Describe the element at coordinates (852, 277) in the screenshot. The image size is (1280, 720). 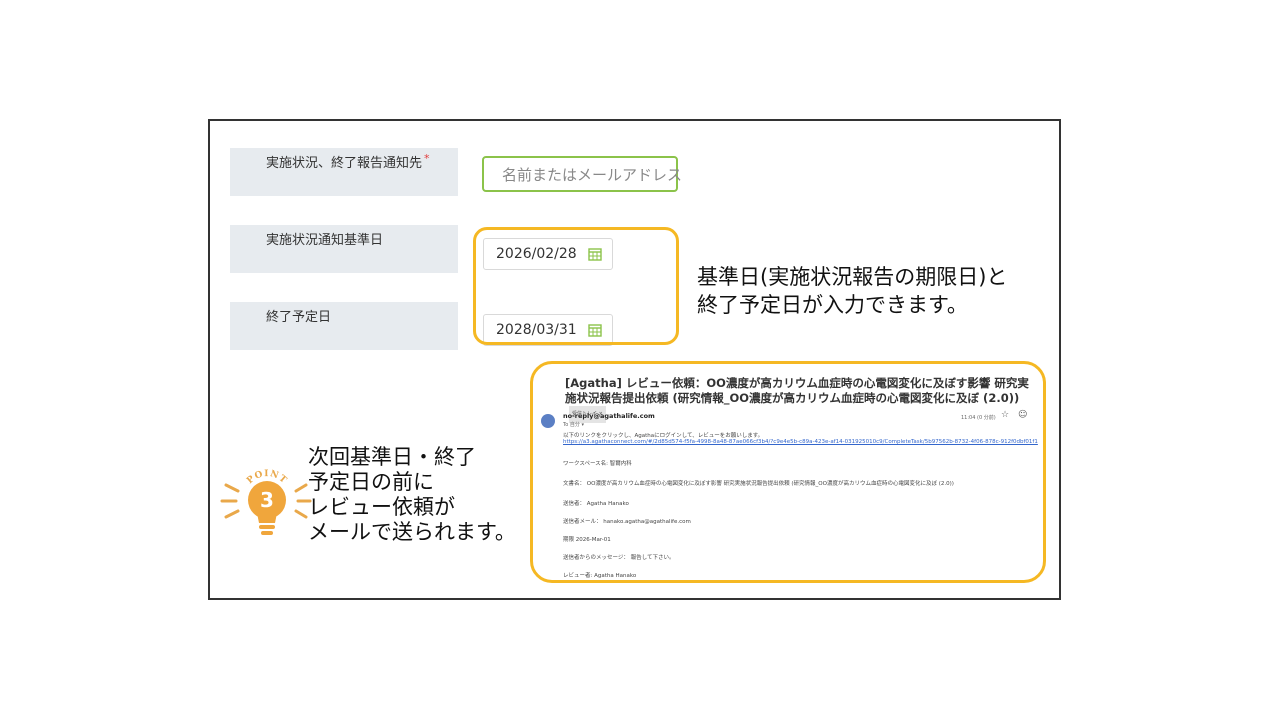
I see `dates-callout-line1: 基準日(実施状況報告の期限日)と` at that location.